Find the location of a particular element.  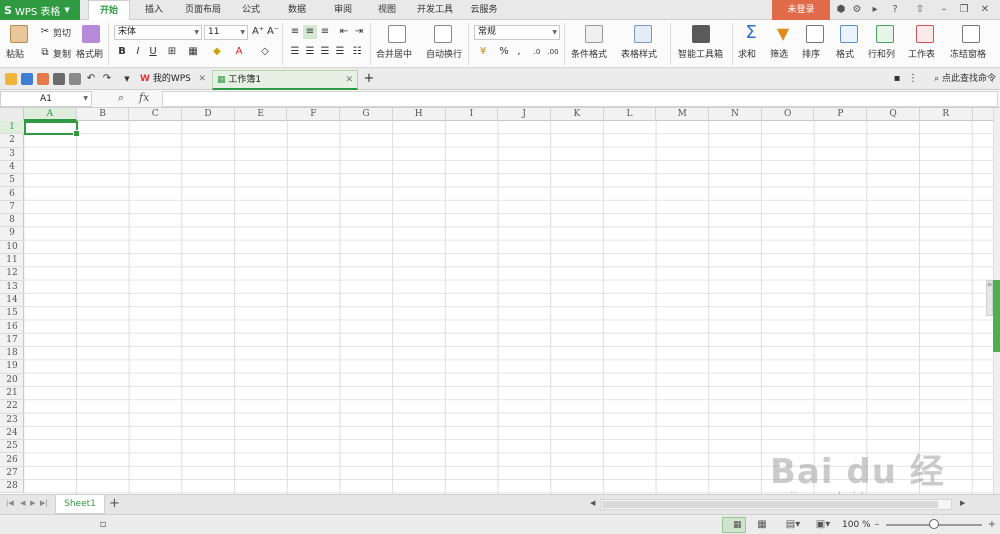

sum-icon: Σ is located at coordinates (751, 33).